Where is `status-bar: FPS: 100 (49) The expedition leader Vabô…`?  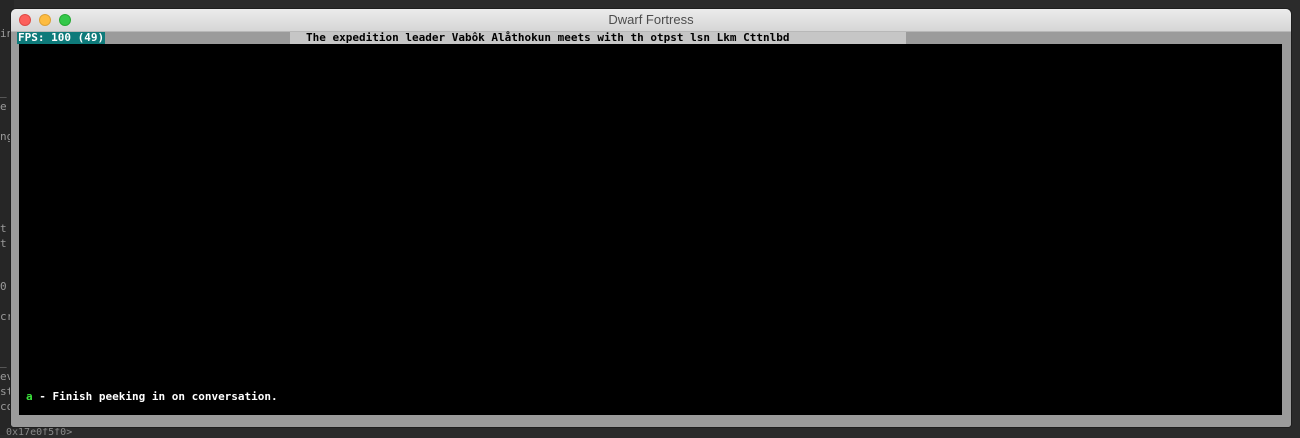 status-bar: FPS: 100 (49) The expedition leader Vabô… is located at coordinates (651, 38).